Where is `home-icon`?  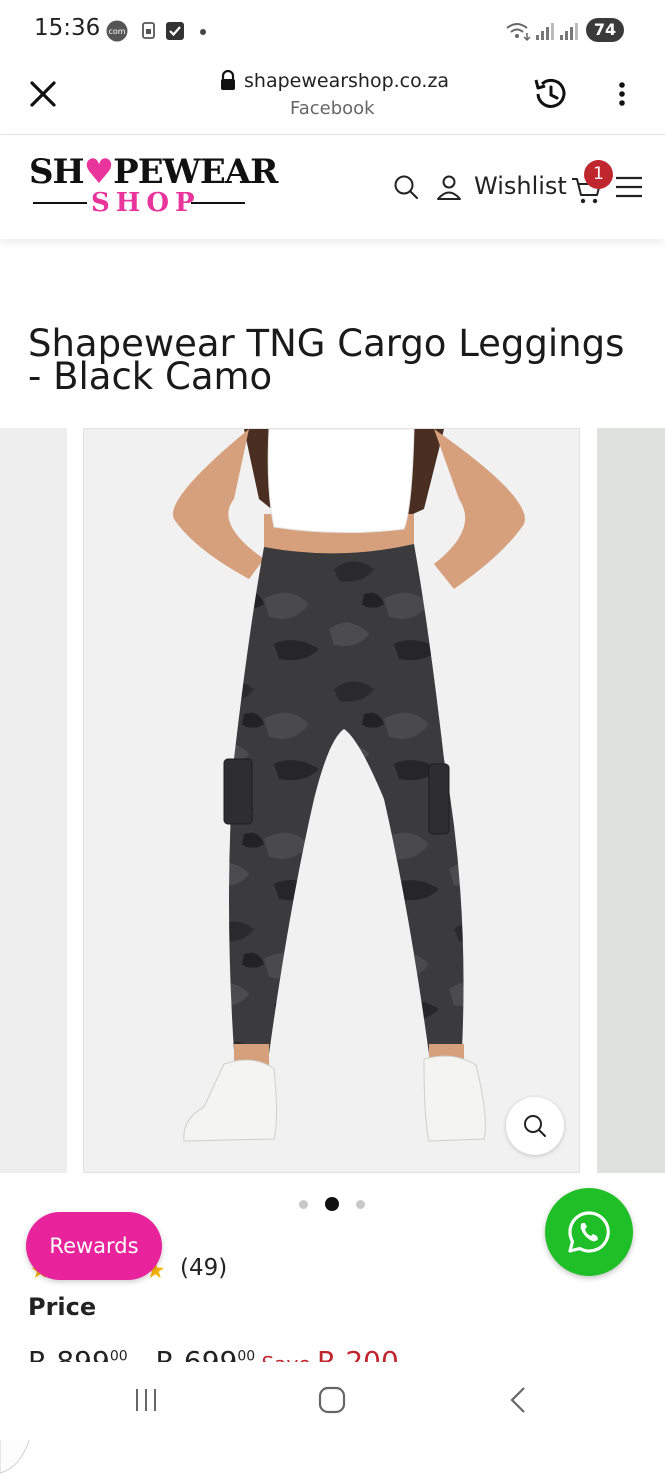
home-icon is located at coordinates (332, 1400).